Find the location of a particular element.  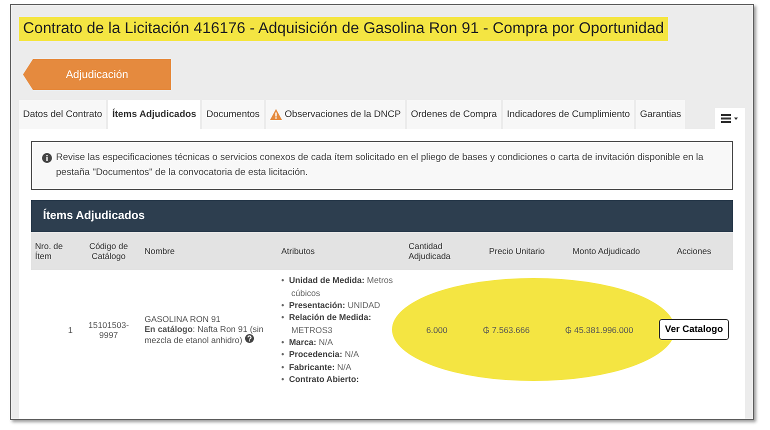

attribute-item: • Presentación: UNIDAD is located at coordinates (331, 305).